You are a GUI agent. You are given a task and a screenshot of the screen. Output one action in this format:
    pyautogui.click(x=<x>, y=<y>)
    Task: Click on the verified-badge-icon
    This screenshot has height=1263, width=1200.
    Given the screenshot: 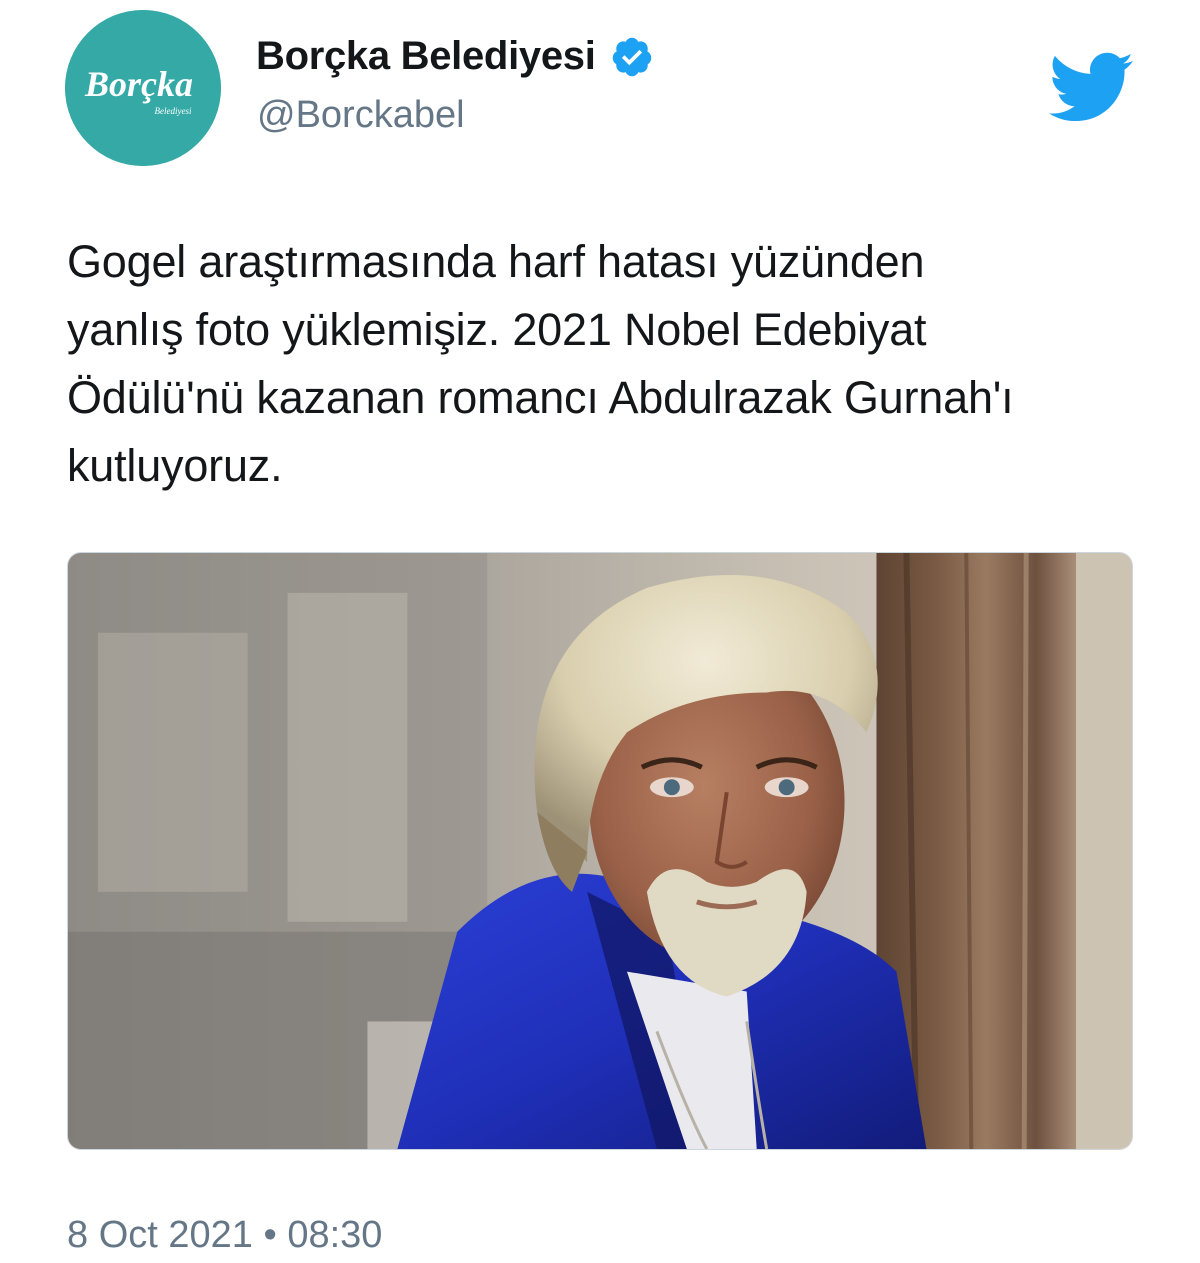 What is the action you would take?
    pyautogui.click(x=631, y=56)
    